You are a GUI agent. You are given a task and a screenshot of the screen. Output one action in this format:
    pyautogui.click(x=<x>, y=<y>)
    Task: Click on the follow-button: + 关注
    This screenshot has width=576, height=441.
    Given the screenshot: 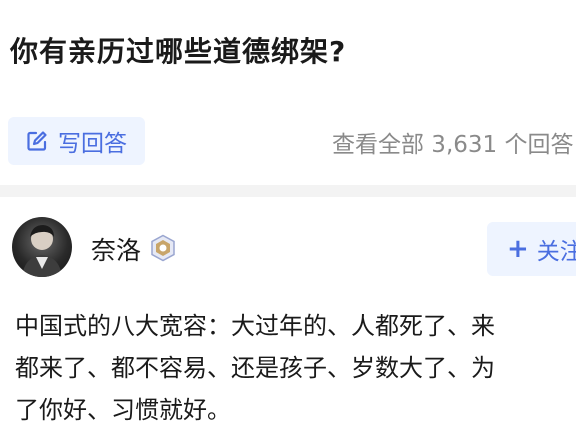 What is the action you would take?
    pyautogui.click(x=531, y=249)
    